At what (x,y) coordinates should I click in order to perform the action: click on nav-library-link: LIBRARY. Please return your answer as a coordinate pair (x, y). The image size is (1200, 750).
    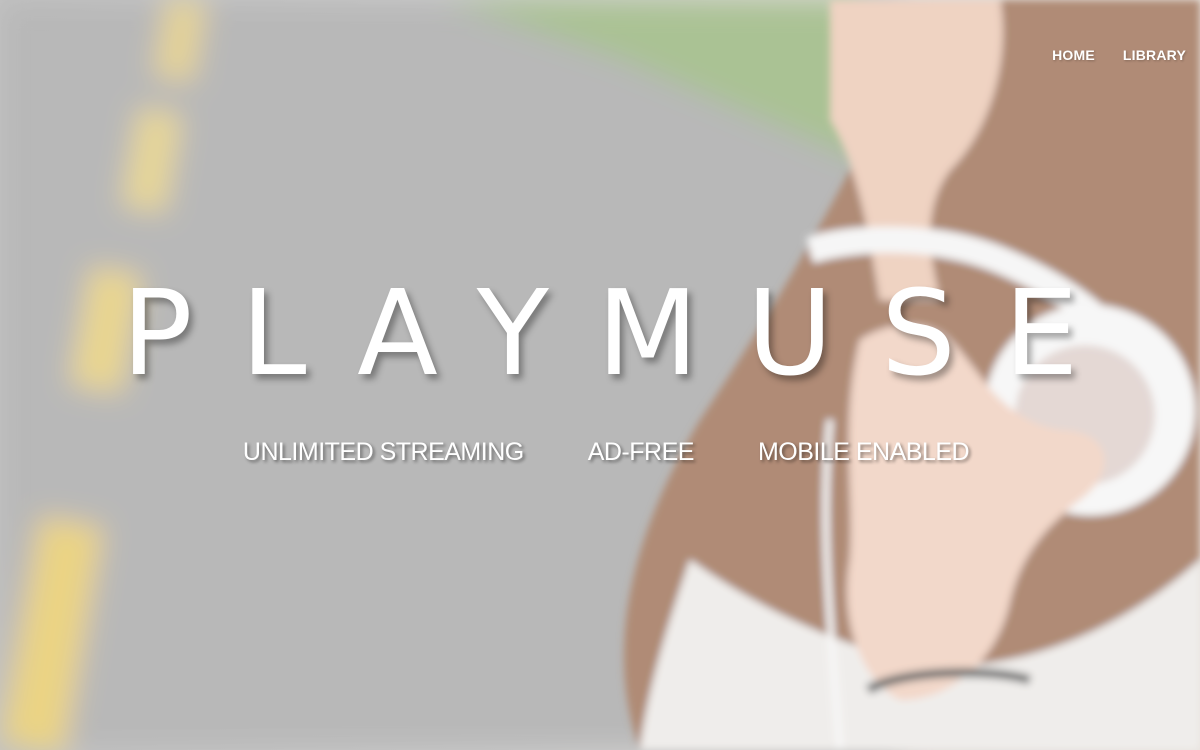
    Looking at the image, I should click on (1154, 55).